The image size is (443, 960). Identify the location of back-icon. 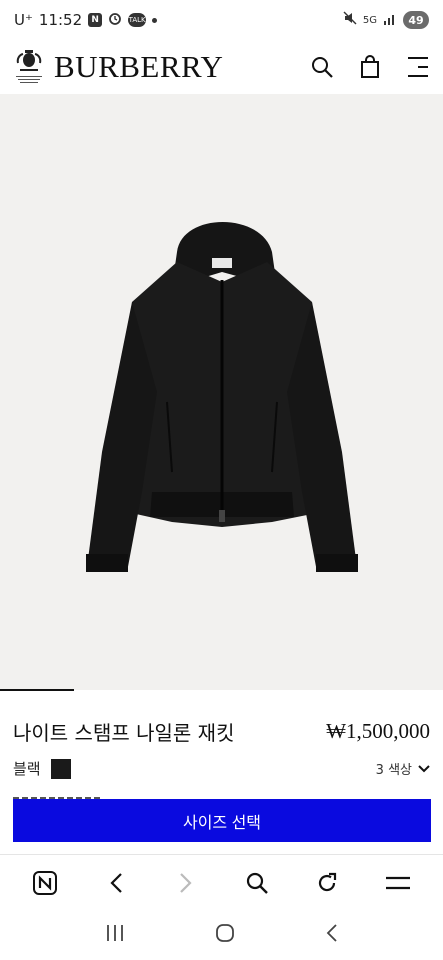
(116, 883).